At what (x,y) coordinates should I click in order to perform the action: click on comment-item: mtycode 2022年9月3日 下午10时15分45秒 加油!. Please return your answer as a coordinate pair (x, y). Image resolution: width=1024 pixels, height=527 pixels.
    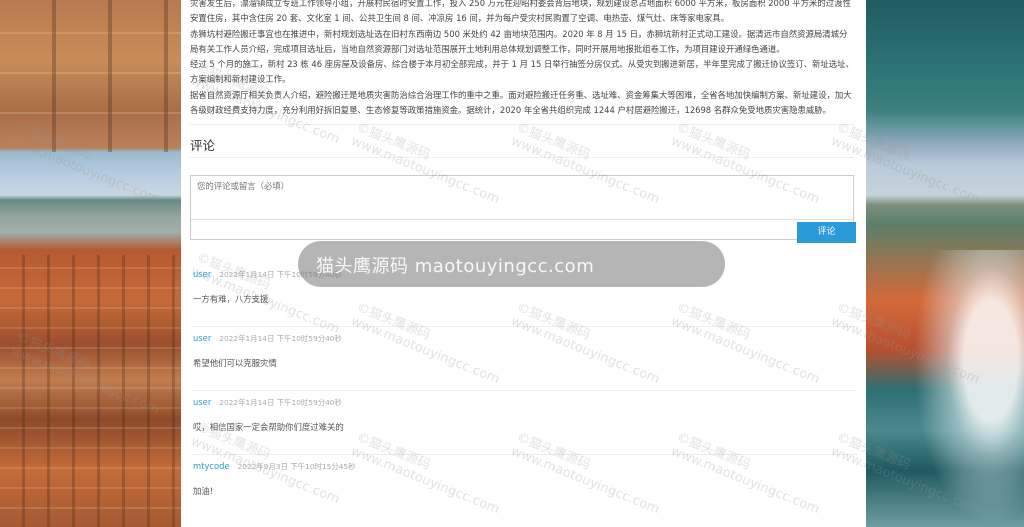
    Looking at the image, I should click on (525, 486).